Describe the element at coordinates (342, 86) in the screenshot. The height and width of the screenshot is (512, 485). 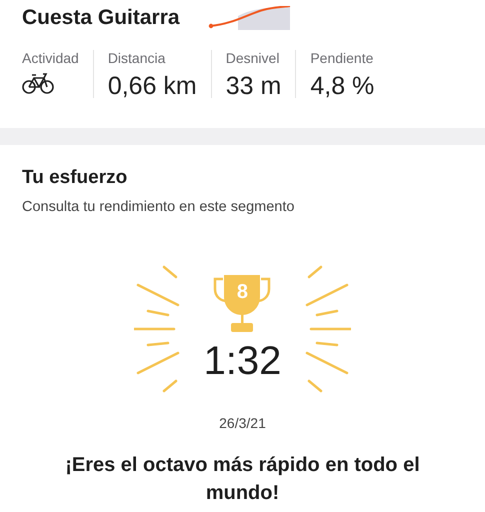
I see `stat-value: 4,8 %` at that location.